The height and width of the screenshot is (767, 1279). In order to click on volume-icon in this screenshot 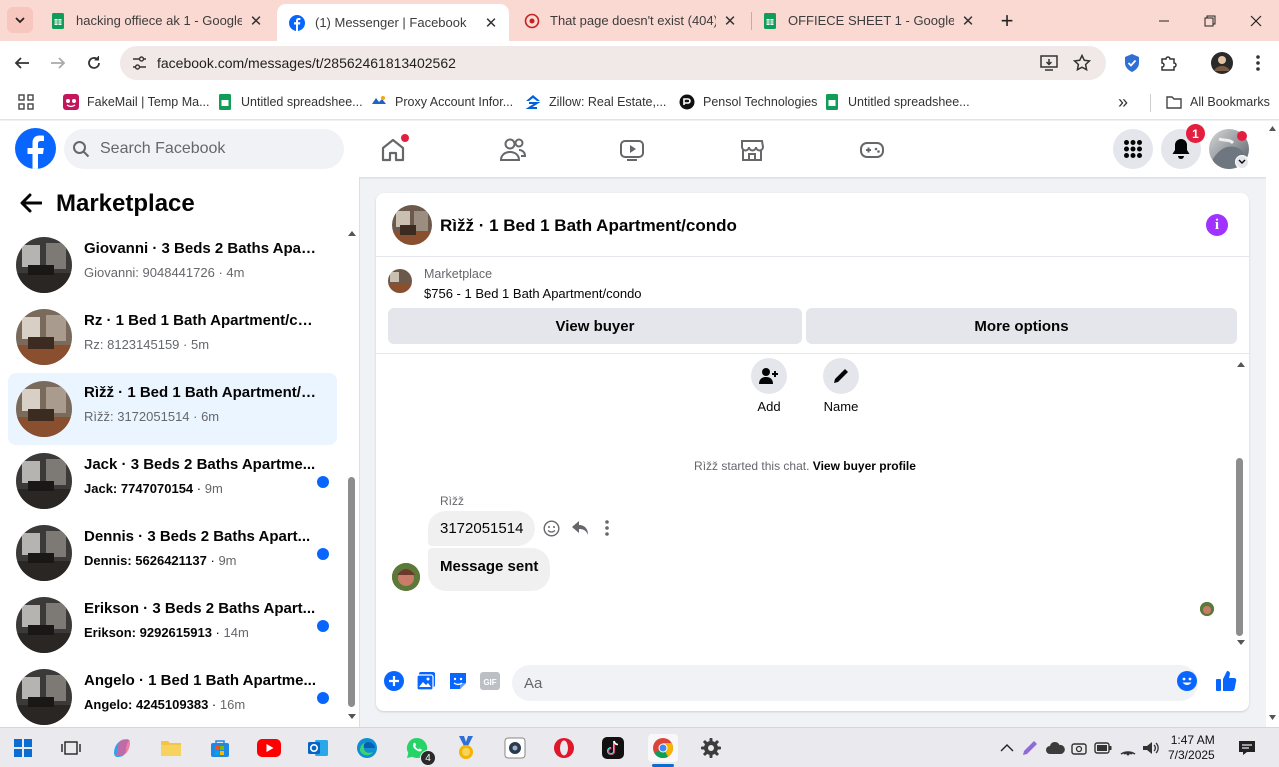, I will do `click(1151, 748)`.